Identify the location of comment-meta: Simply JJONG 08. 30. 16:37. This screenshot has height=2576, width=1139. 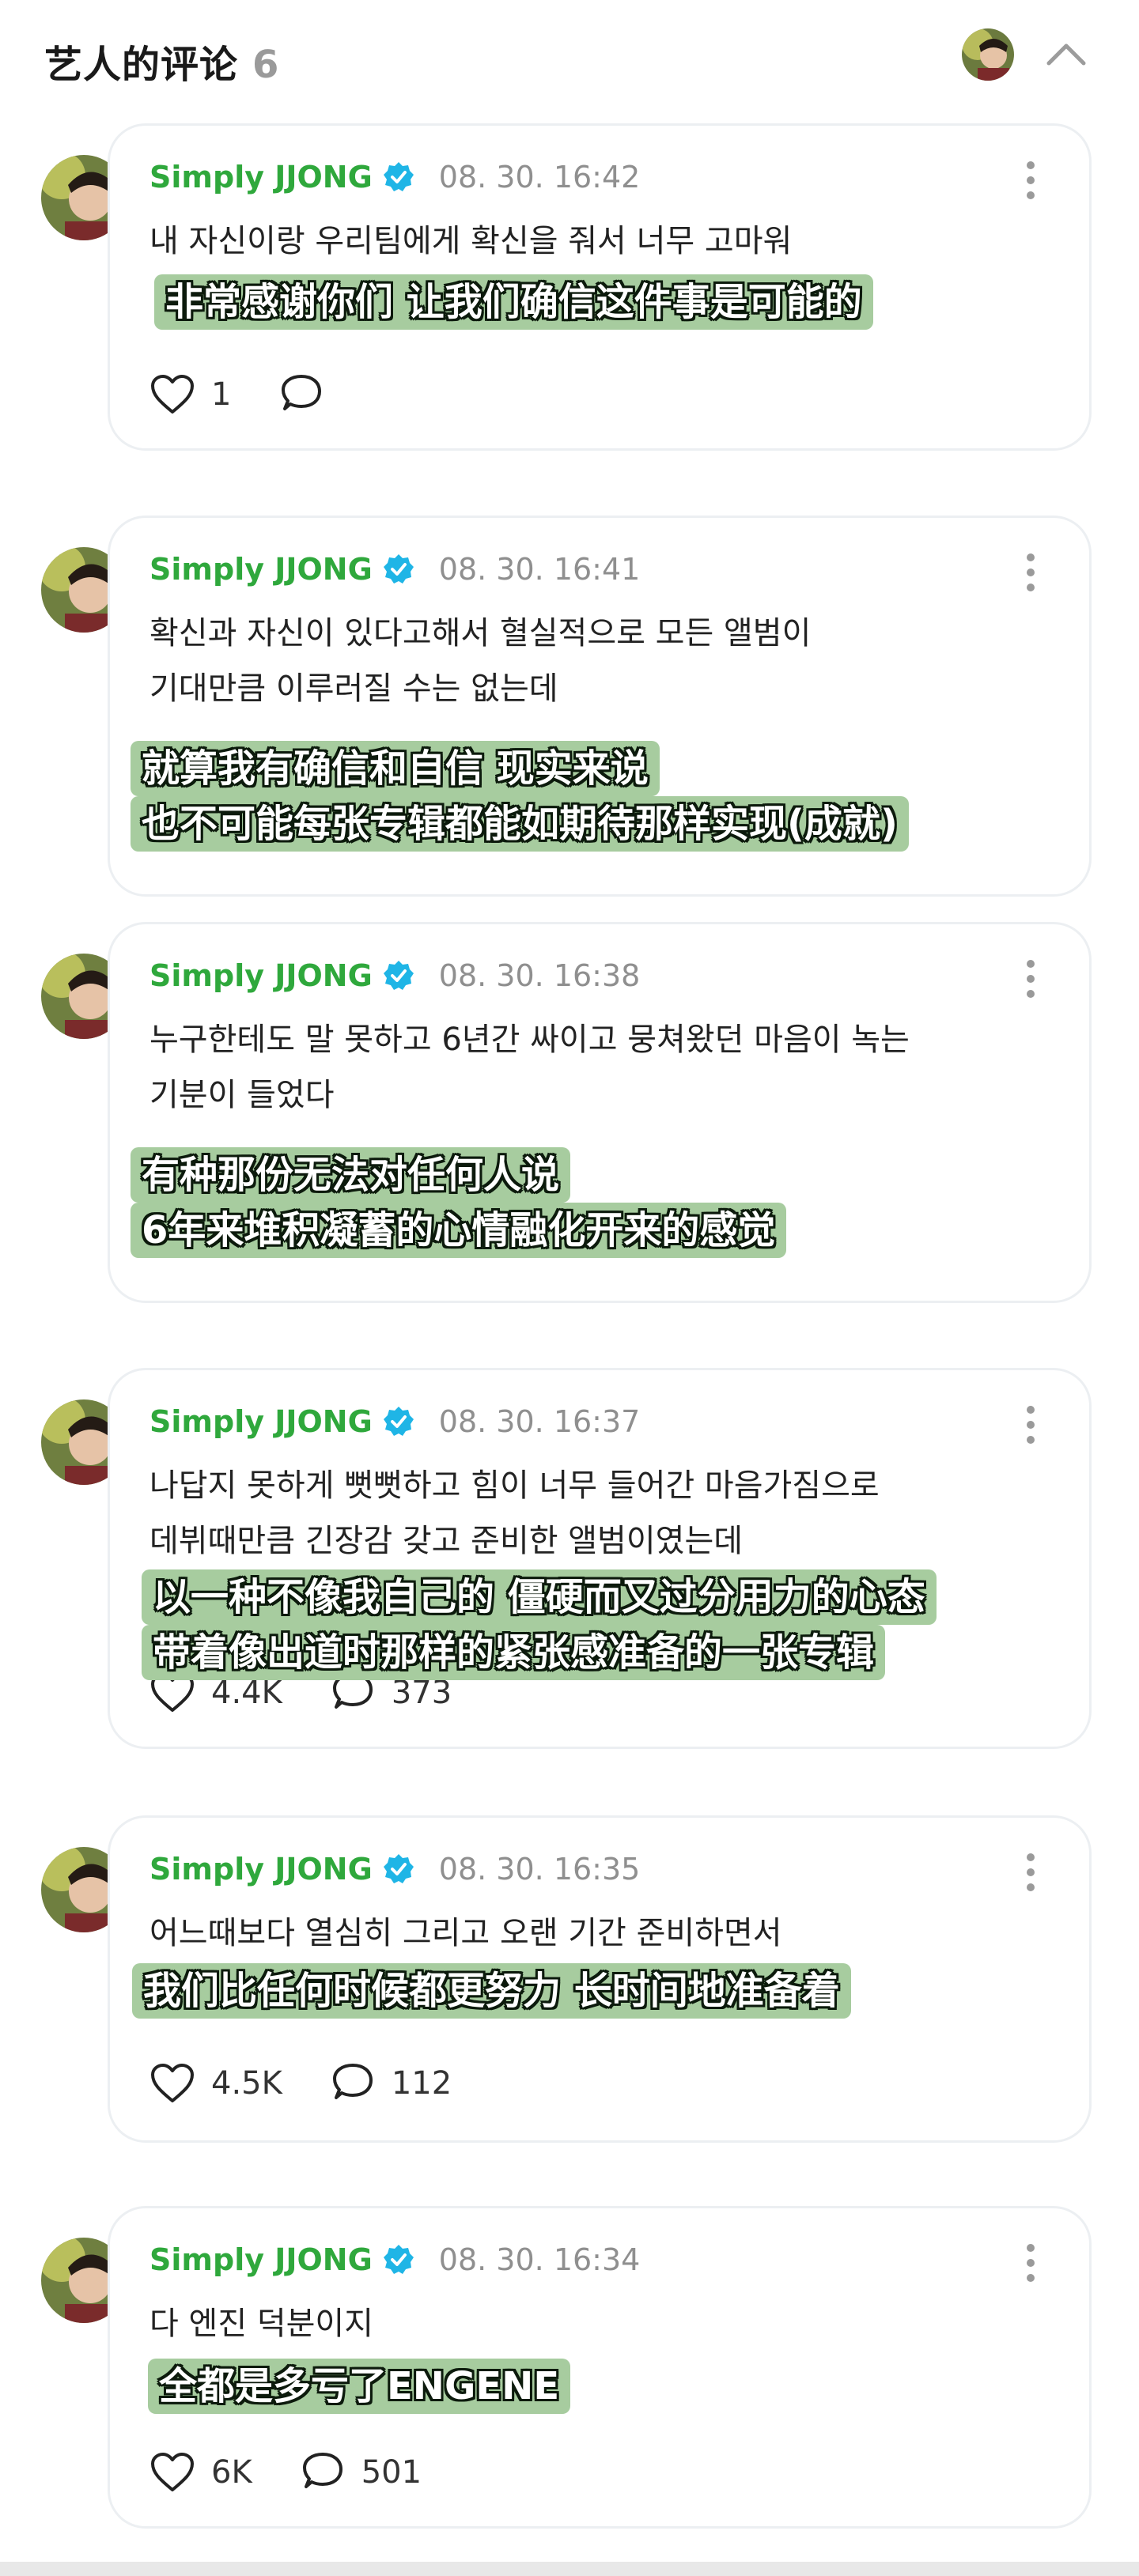
(394, 1421).